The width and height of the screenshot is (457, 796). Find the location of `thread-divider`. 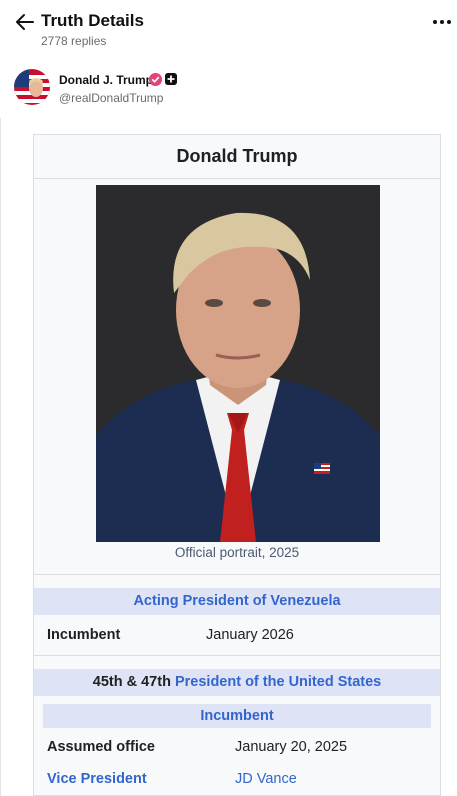

thread-divider is located at coordinates (0, 457).